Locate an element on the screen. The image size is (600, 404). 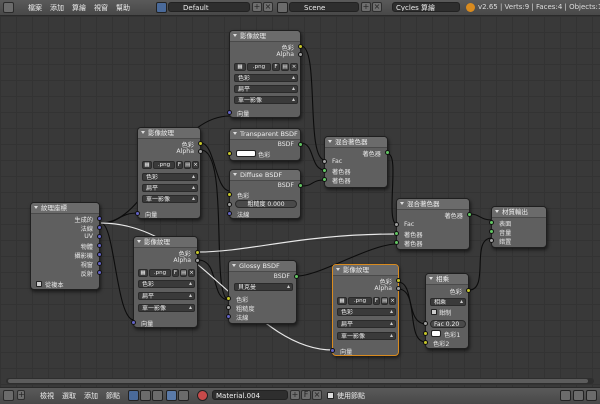
texcoord-node: 紋理座標 生成的 法線 UV 物體 攝影機 視窗 反射 從複本 is located at coordinates (66, 246).